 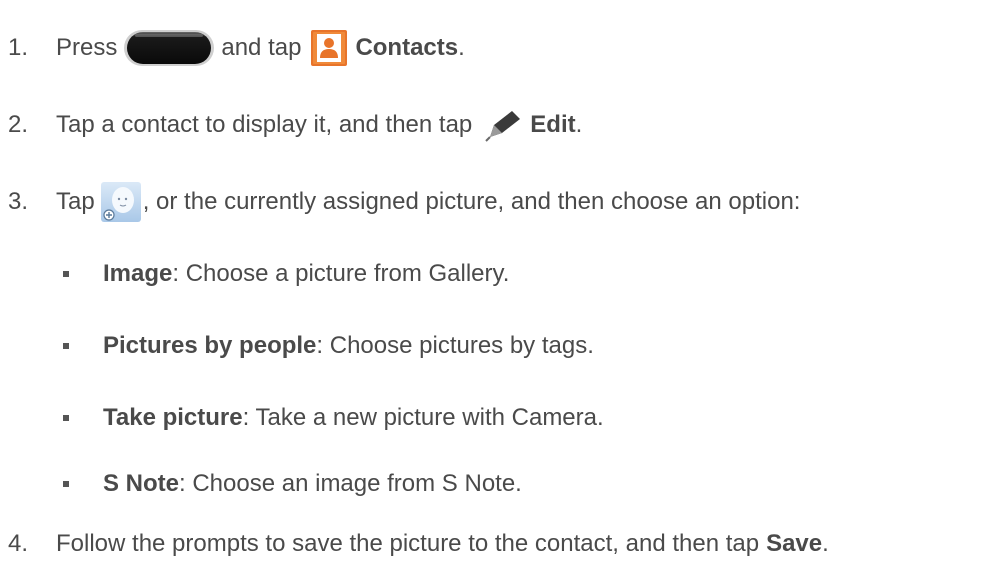 I want to click on step-text: and tap, so click(x=261, y=47).